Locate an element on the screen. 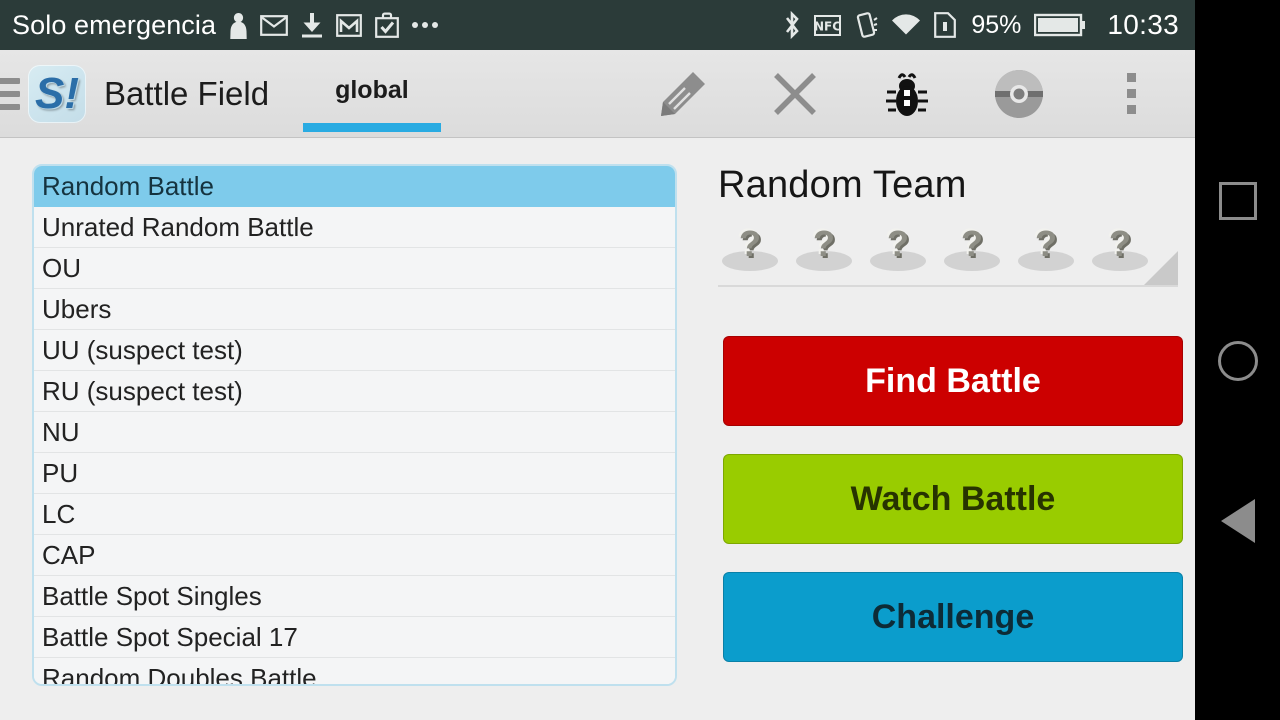 This screenshot has height=720, width=1280. back-button is located at coordinates (1237, 520).